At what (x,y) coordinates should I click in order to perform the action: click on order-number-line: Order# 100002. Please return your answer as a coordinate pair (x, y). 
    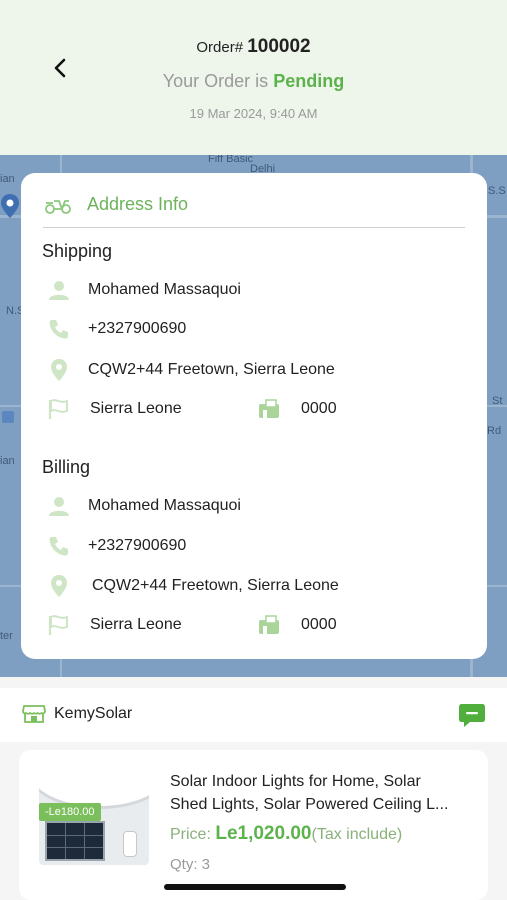
    Looking at the image, I should click on (253, 47).